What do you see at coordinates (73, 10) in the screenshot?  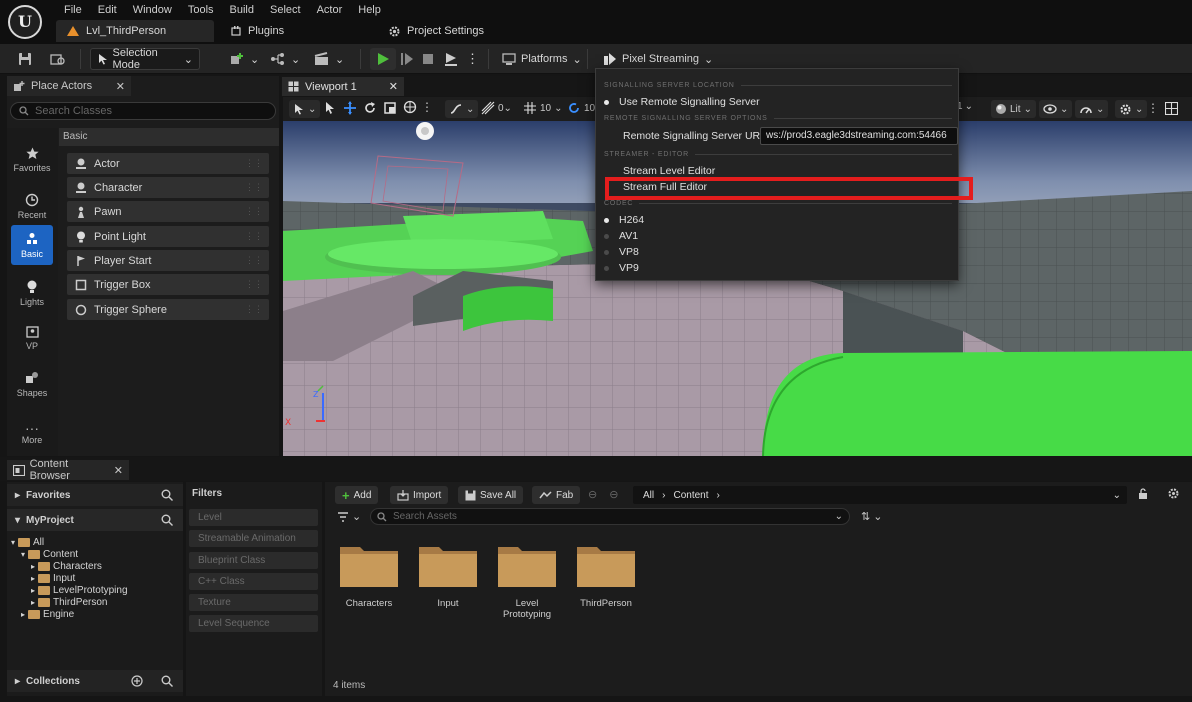 I see `menu-file: File` at bounding box center [73, 10].